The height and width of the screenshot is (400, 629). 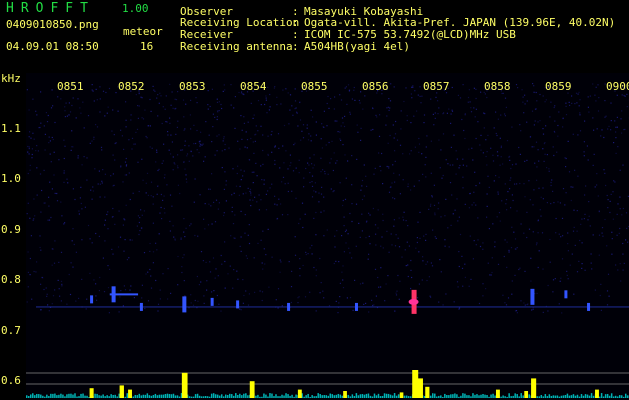 I want to click on x-tick-label: 0858, so click(x=497, y=86).